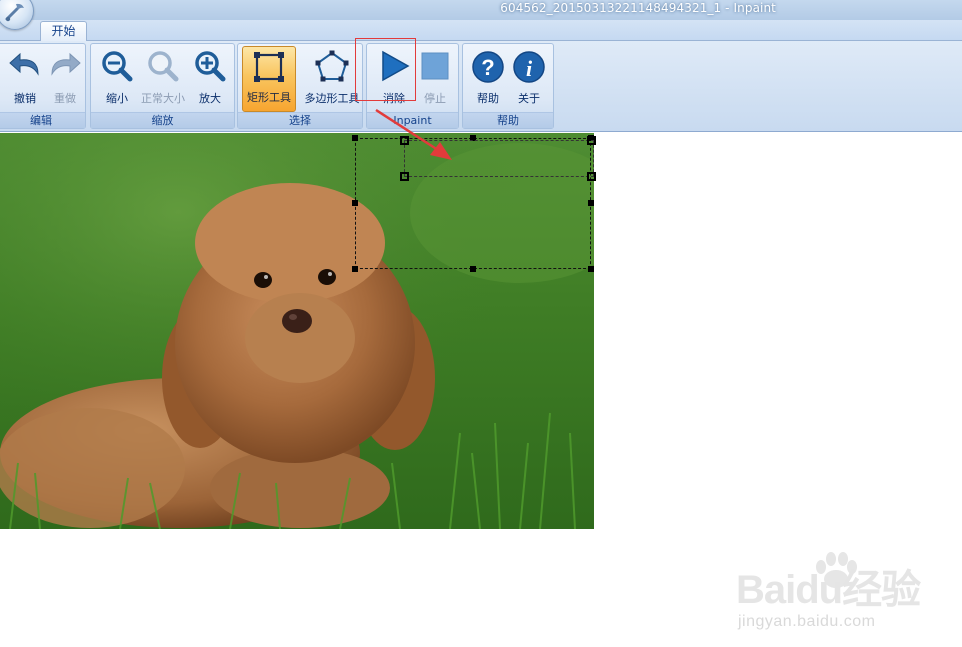  I want to click on redo-label: 重做, so click(65, 98).